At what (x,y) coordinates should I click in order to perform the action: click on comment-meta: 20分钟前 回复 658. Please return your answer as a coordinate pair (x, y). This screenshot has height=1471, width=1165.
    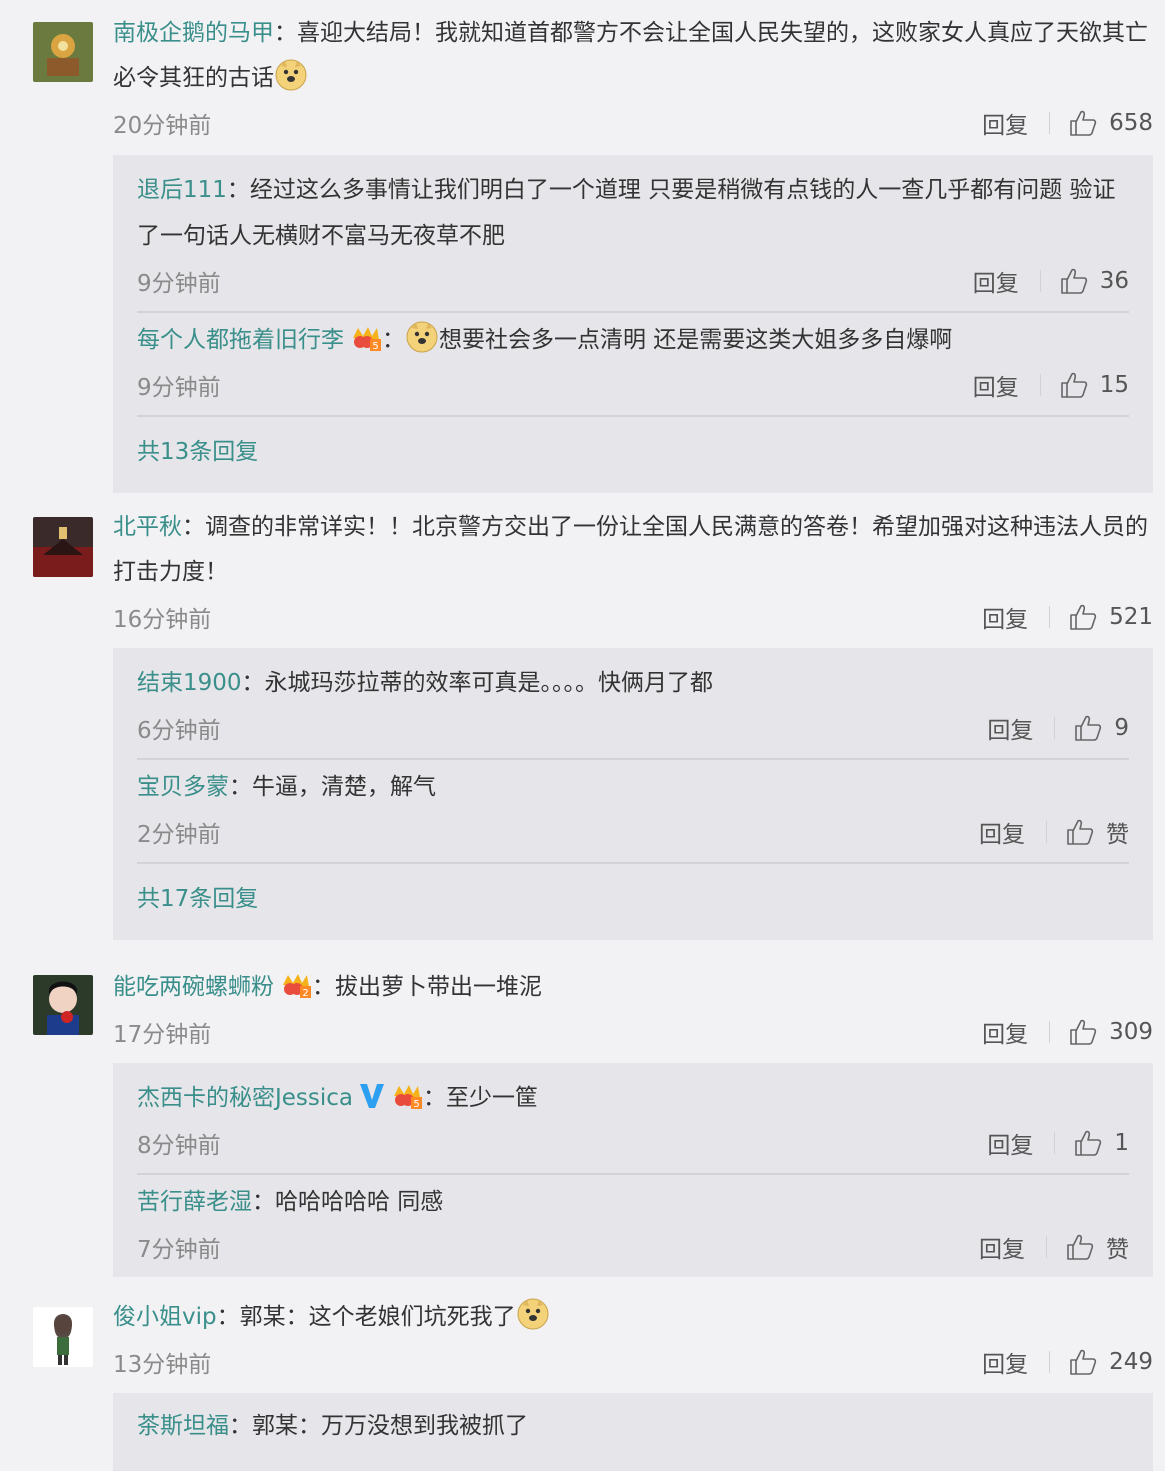
    Looking at the image, I should click on (633, 123).